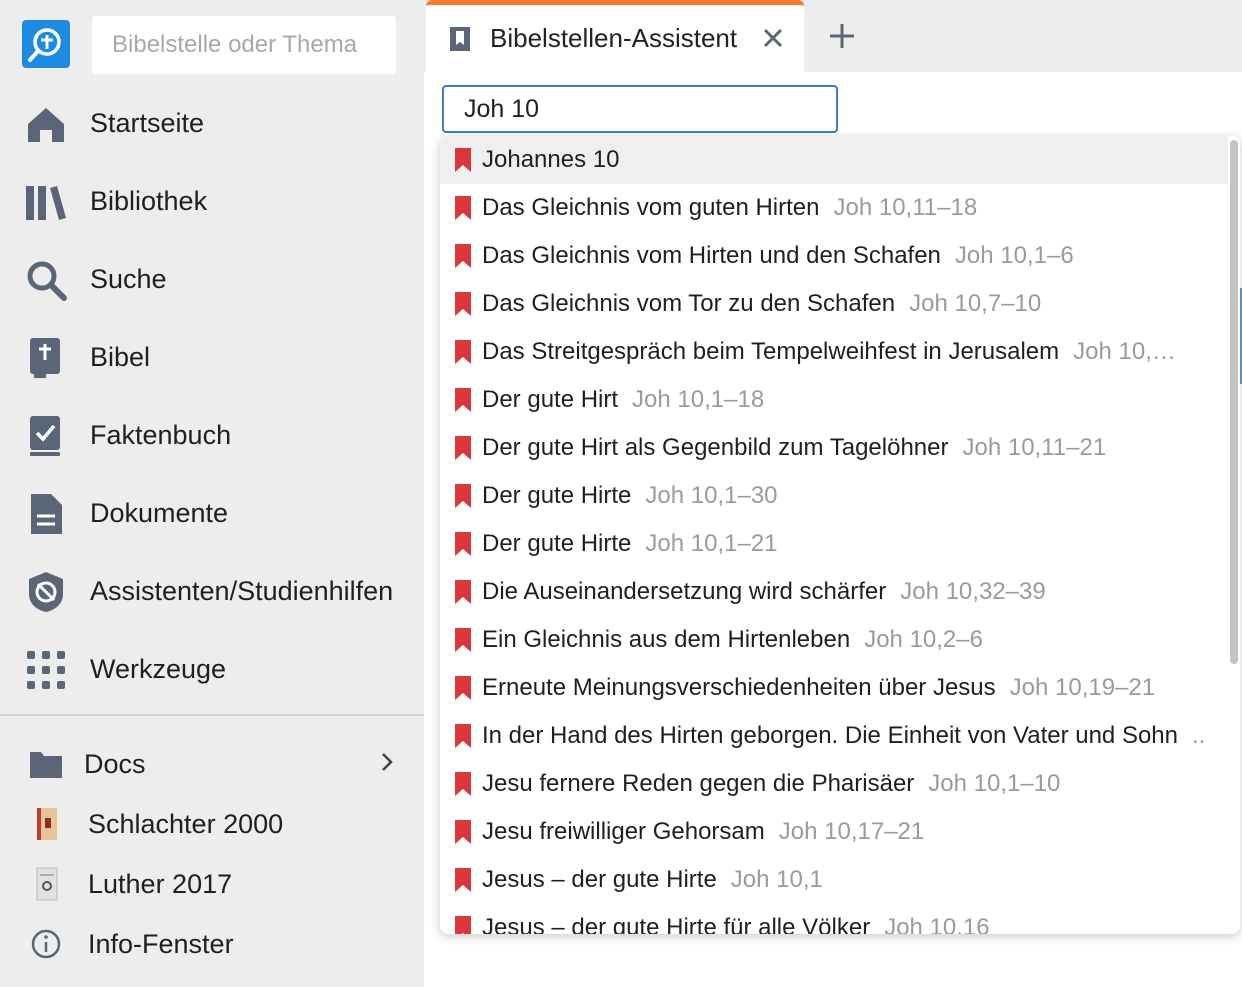 The width and height of the screenshot is (1242, 987). Describe the element at coordinates (460, 39) in the screenshot. I see `guide-tab-icon` at that location.